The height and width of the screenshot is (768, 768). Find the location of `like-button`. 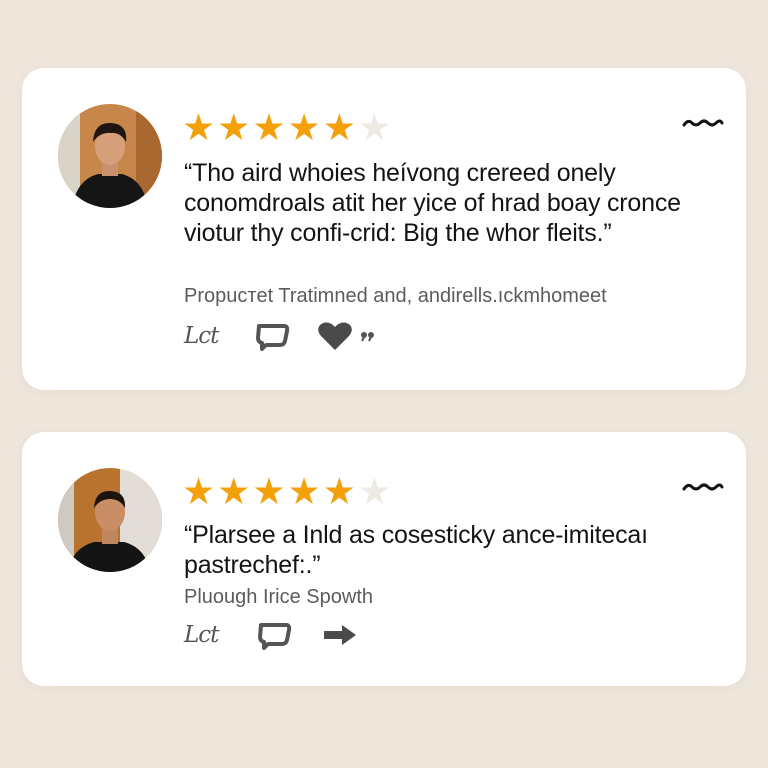

like-button is located at coordinates (335, 336).